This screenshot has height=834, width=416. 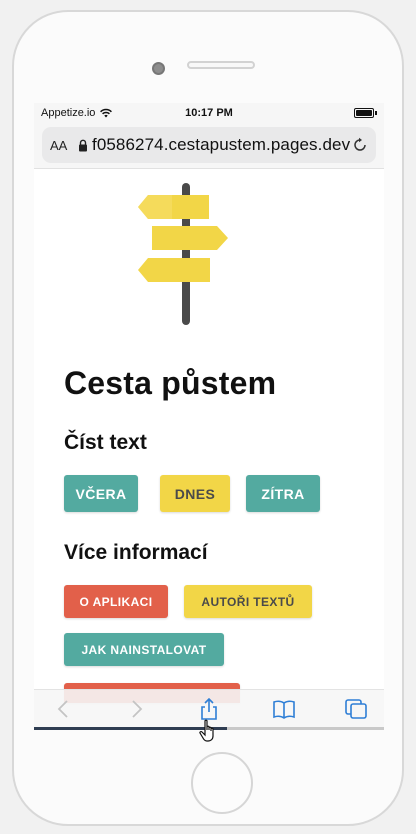 What do you see at coordinates (64, 145) in the screenshot?
I see `text-size-button: AA` at bounding box center [64, 145].